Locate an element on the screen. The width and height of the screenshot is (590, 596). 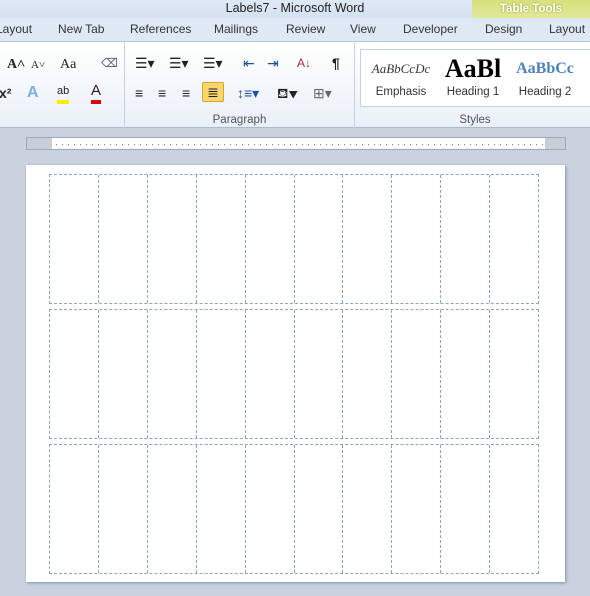
tab-developer: Developer is located at coordinates (430, 29).